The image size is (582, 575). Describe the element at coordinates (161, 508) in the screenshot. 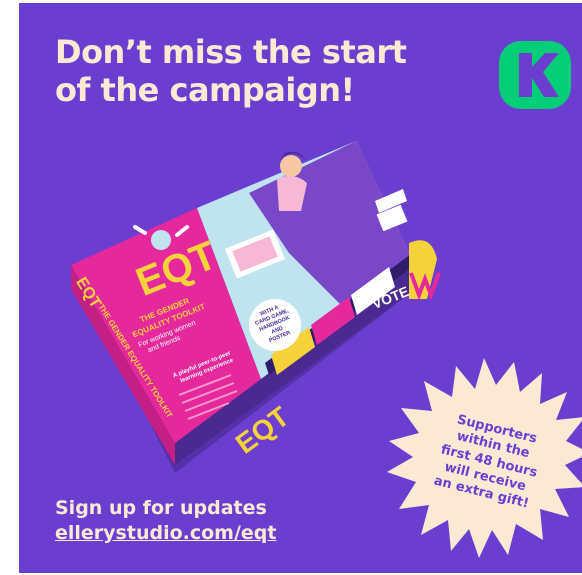

I see `signup-label: Sign up for updates` at that location.